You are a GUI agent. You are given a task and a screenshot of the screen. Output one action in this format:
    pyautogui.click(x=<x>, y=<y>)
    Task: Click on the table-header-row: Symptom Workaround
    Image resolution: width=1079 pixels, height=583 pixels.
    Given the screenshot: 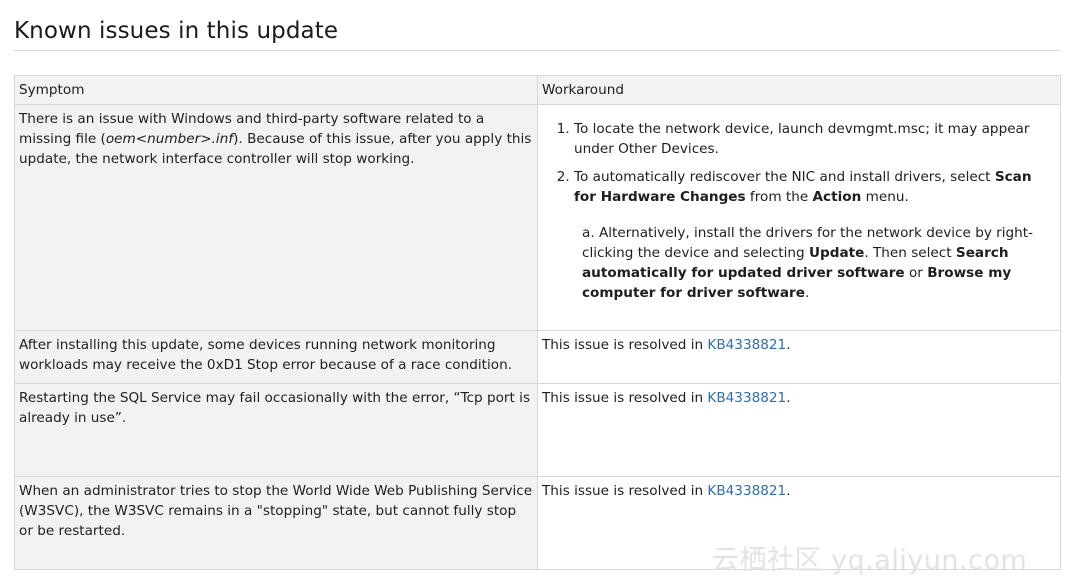 What is the action you would take?
    pyautogui.click(x=537, y=90)
    